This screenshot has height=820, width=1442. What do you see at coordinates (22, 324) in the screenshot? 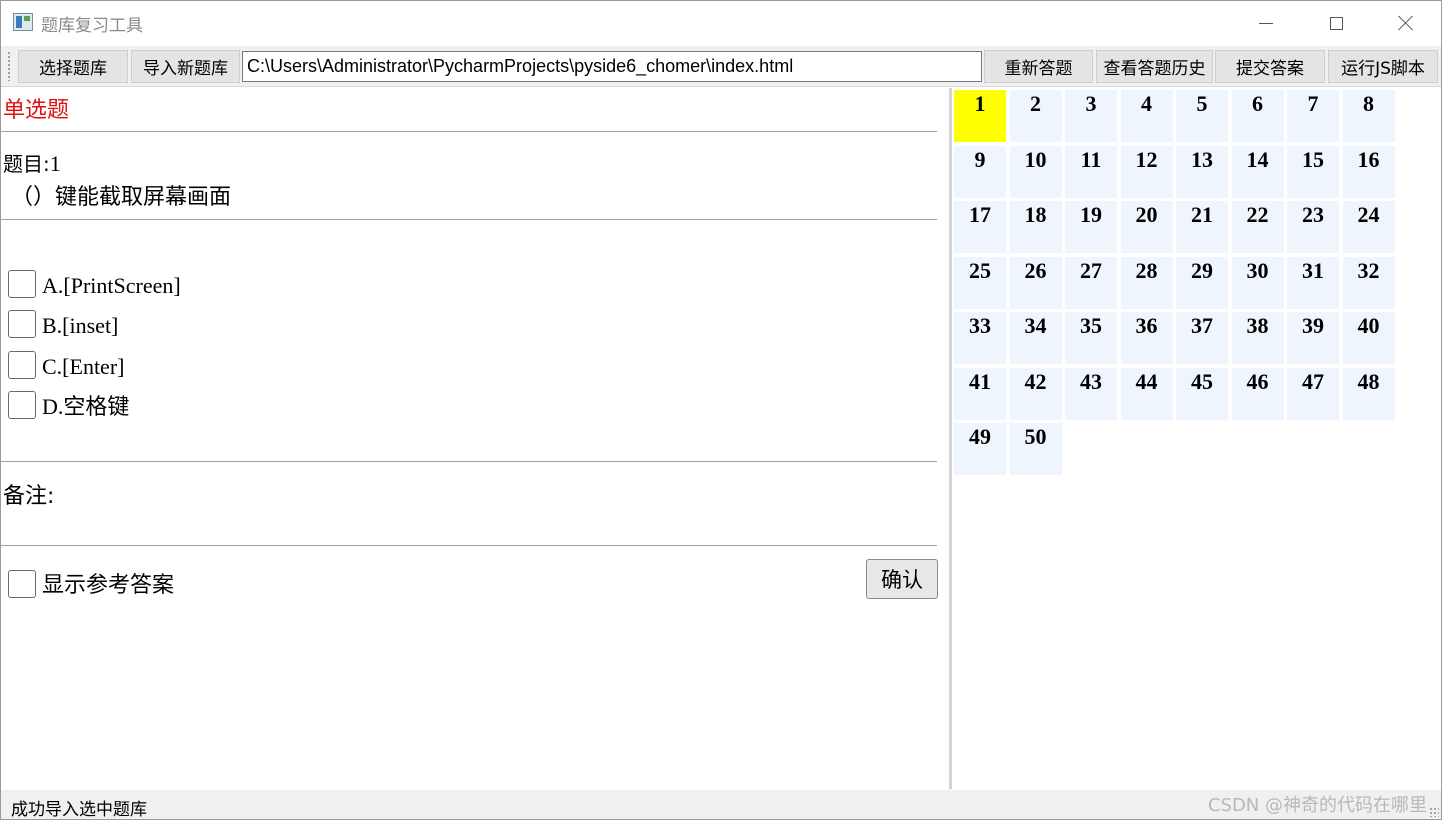
I see `option-b-checkbox` at bounding box center [22, 324].